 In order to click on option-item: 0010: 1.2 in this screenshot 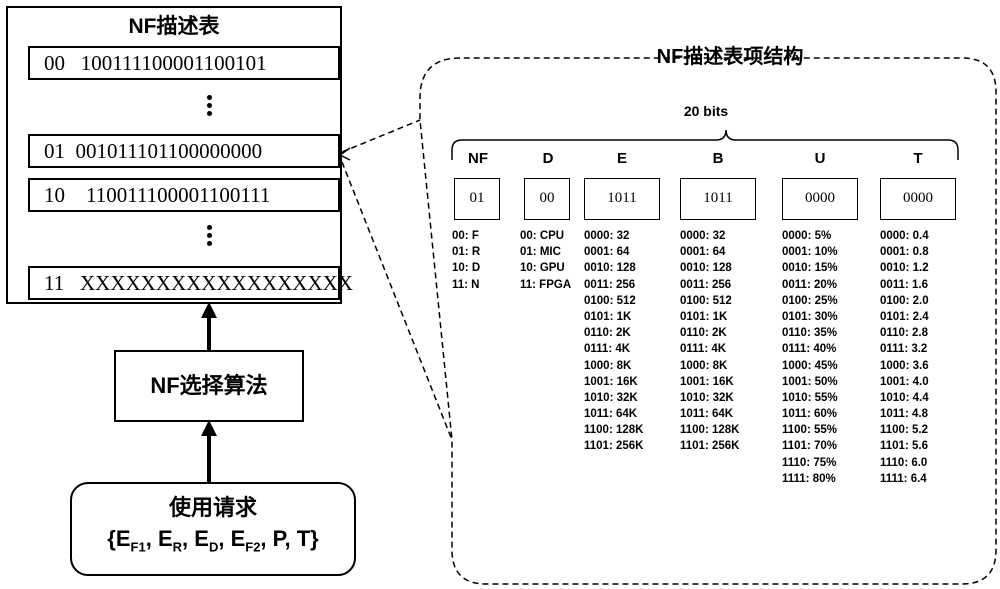, I will do `click(904, 268)`.